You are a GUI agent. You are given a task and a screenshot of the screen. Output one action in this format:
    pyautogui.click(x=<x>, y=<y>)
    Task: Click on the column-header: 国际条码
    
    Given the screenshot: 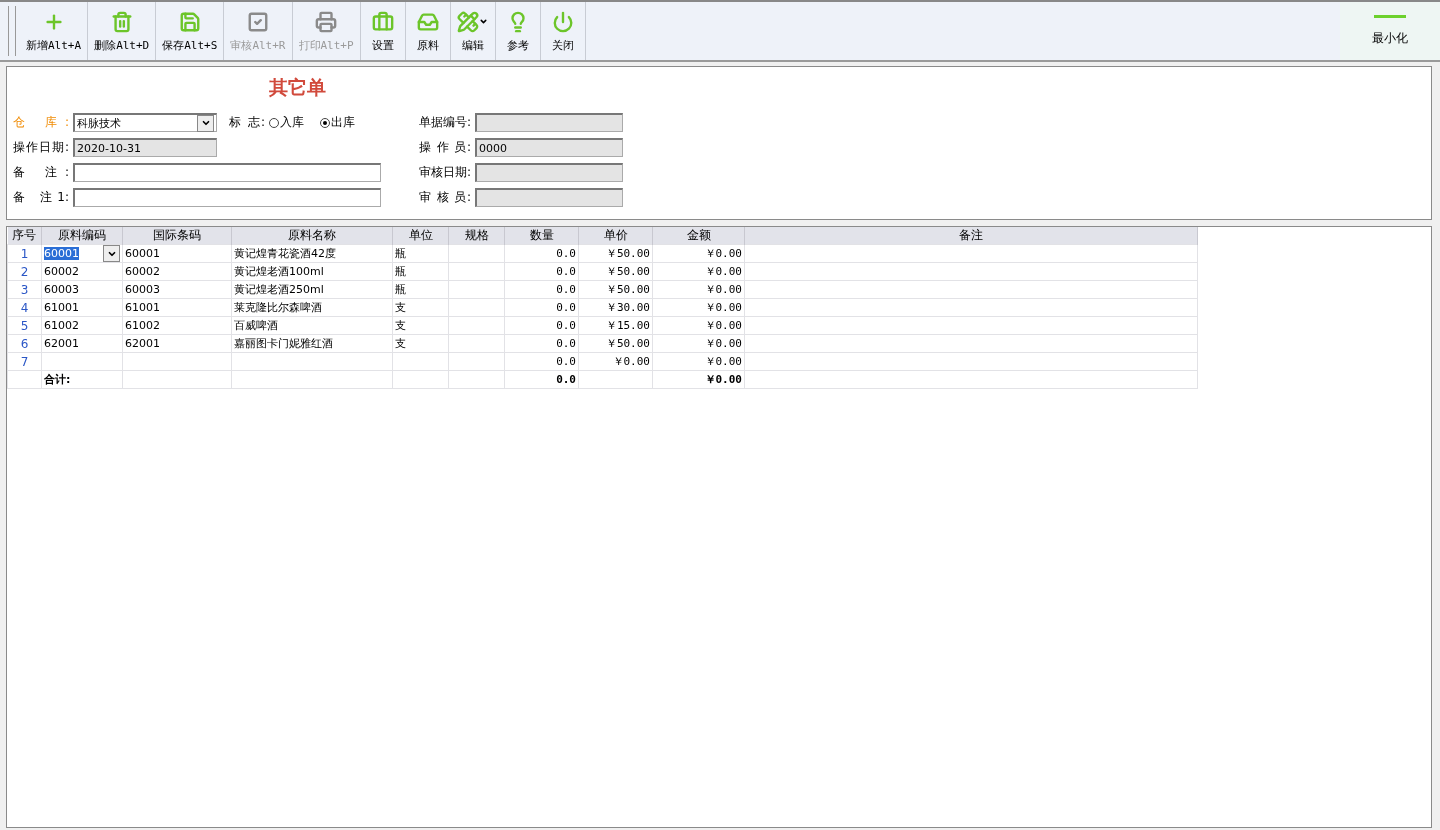 What is the action you would take?
    pyautogui.click(x=177, y=236)
    